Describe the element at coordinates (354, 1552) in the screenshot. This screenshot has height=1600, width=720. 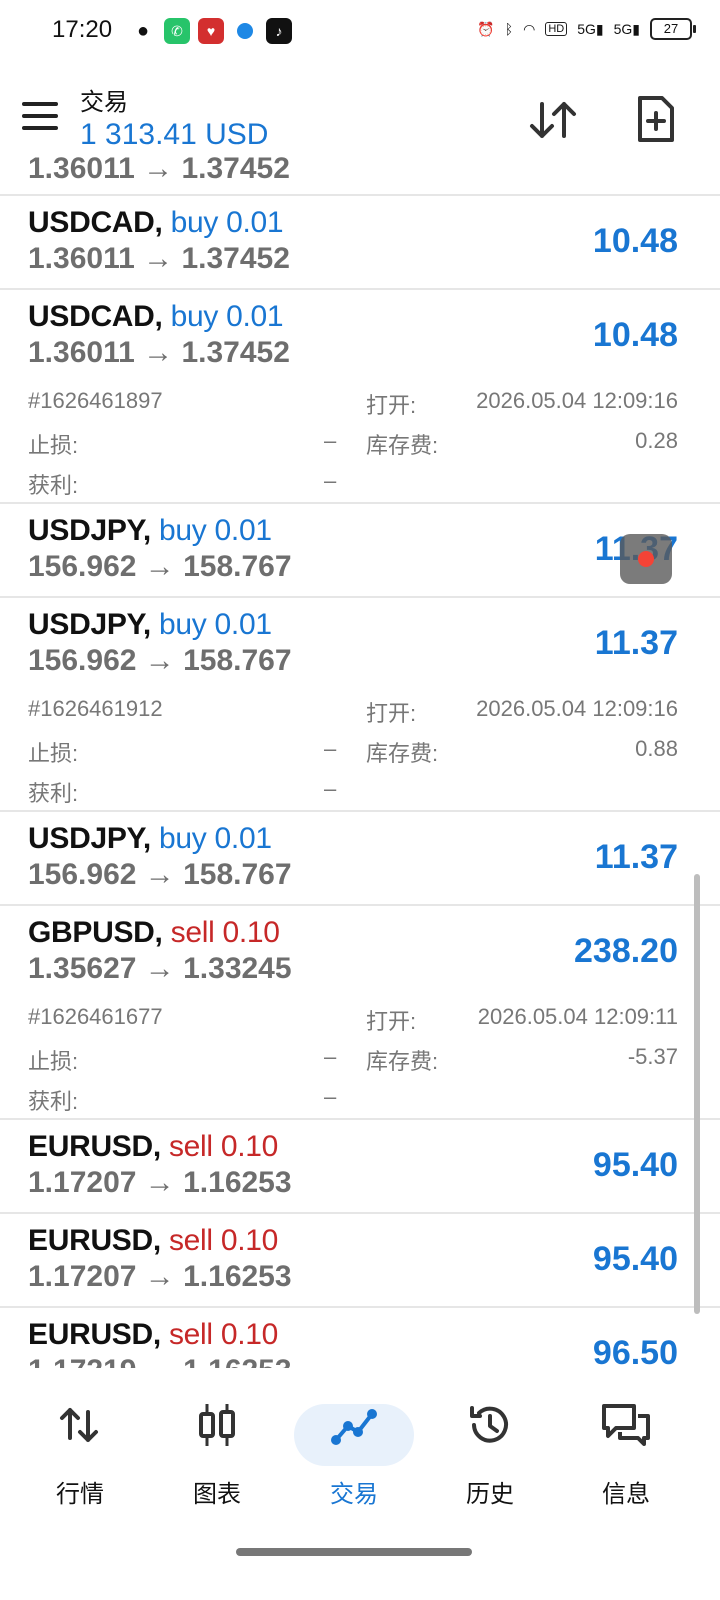
I see `home-indicator` at that location.